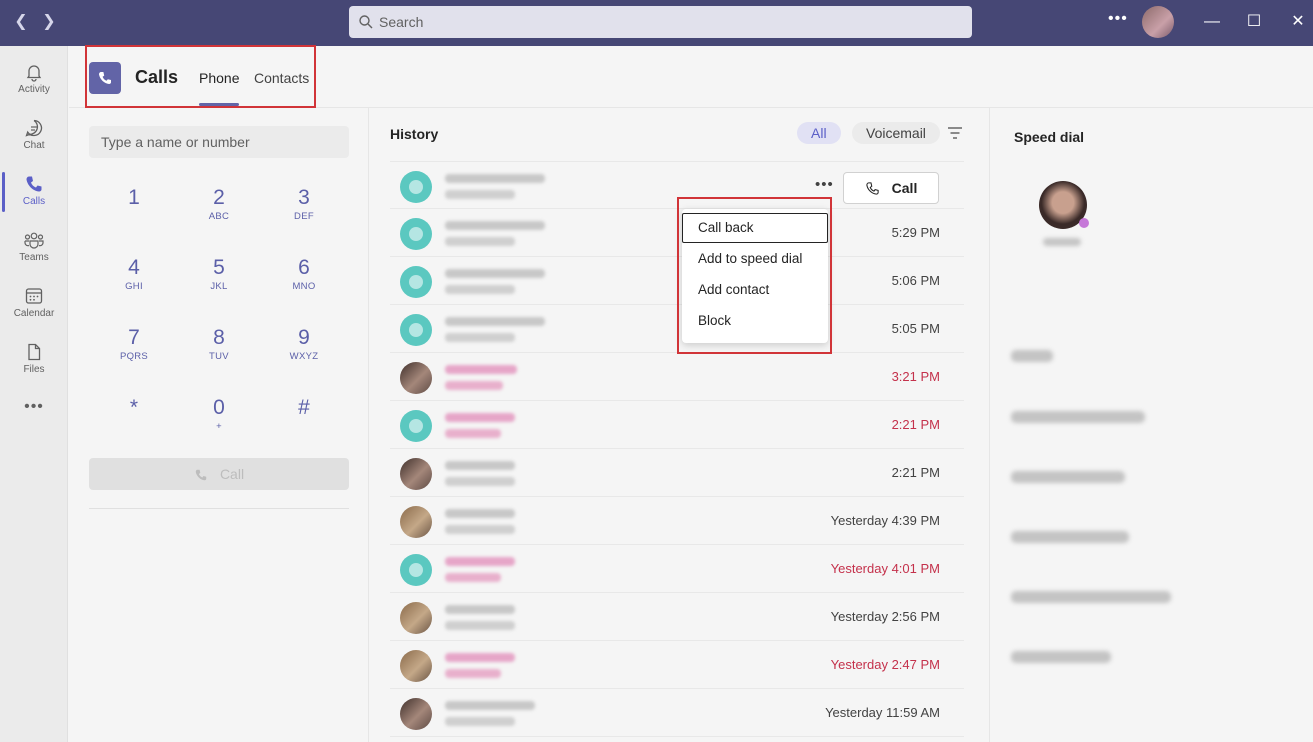 This screenshot has width=1313, height=742. Describe the element at coordinates (885, 568) in the screenshot. I see `call-time: Yesterday 4:01 PM` at that location.